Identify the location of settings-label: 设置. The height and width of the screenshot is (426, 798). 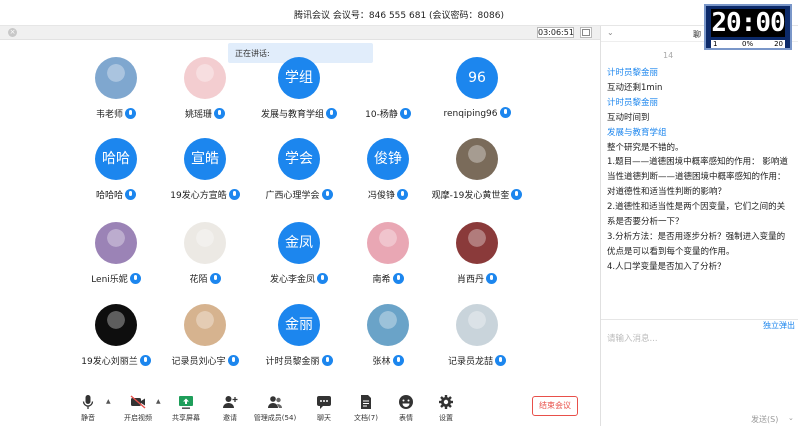
(446, 418).